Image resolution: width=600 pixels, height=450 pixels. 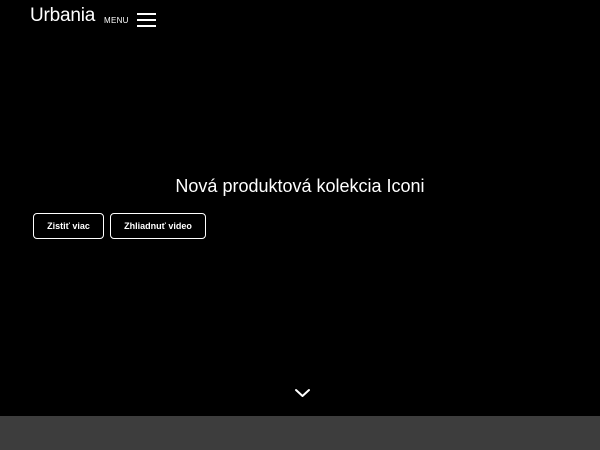 I want to click on learn-more-button: Zistiť viac, so click(x=68, y=226).